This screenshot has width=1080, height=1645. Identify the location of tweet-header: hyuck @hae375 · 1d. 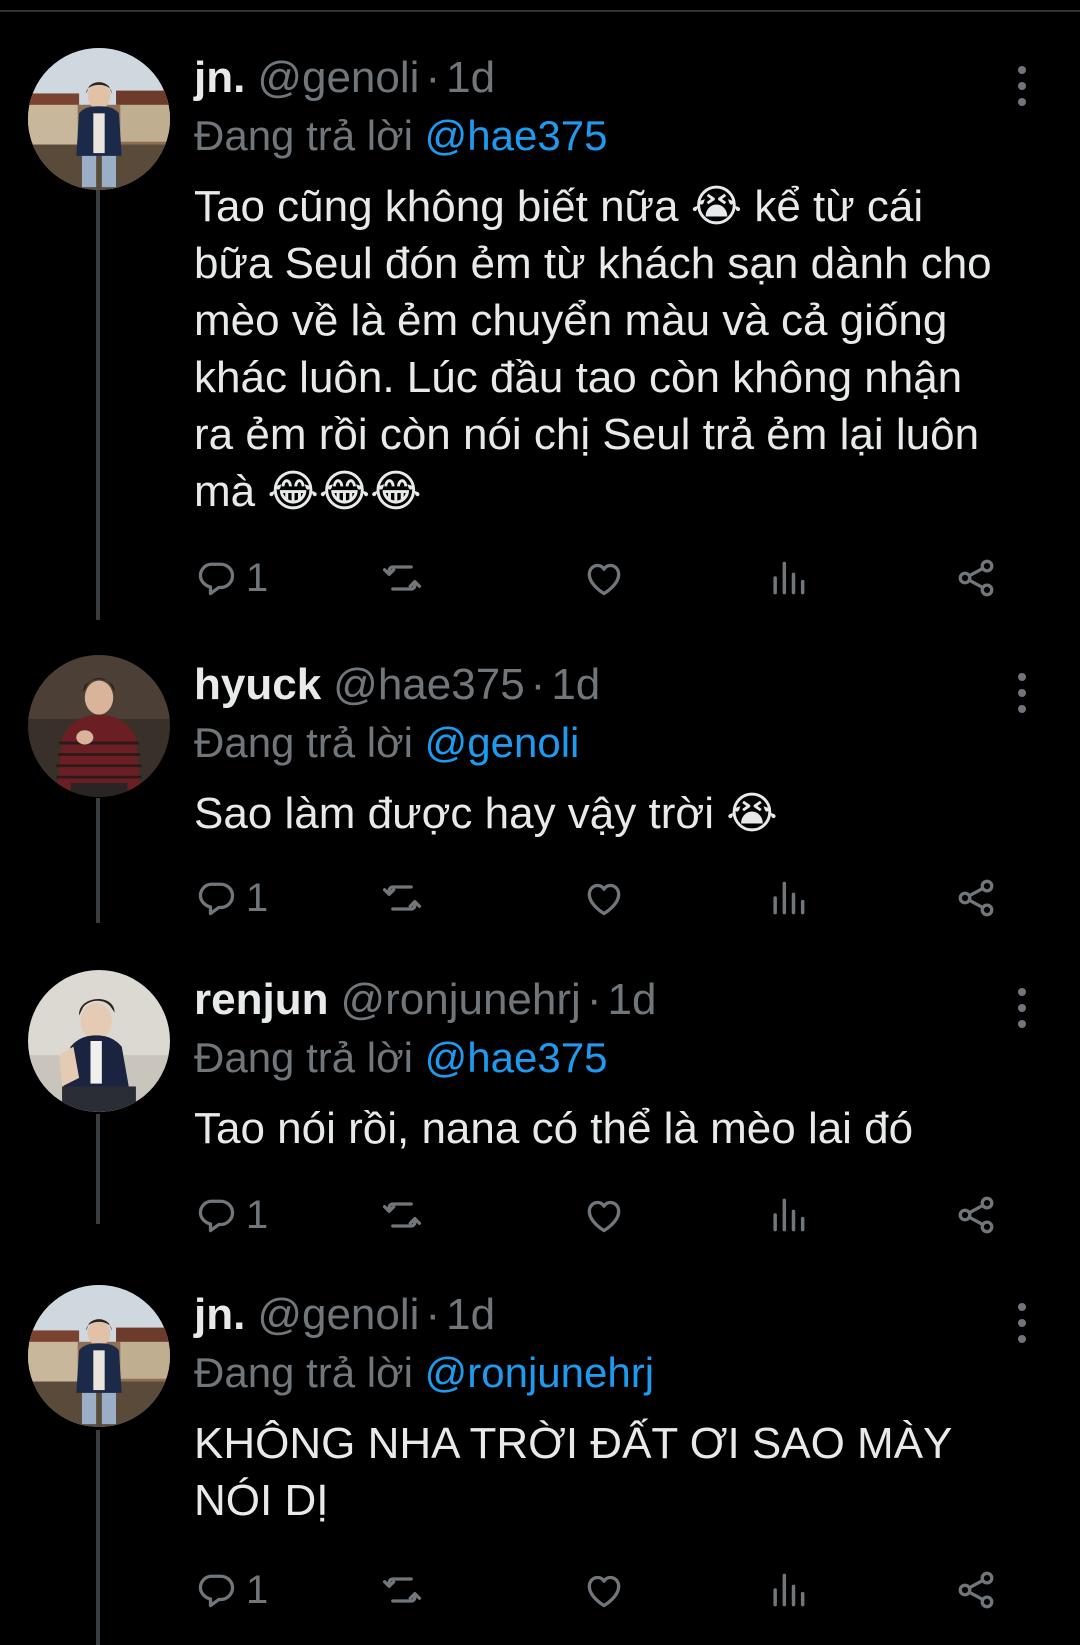
(397, 685).